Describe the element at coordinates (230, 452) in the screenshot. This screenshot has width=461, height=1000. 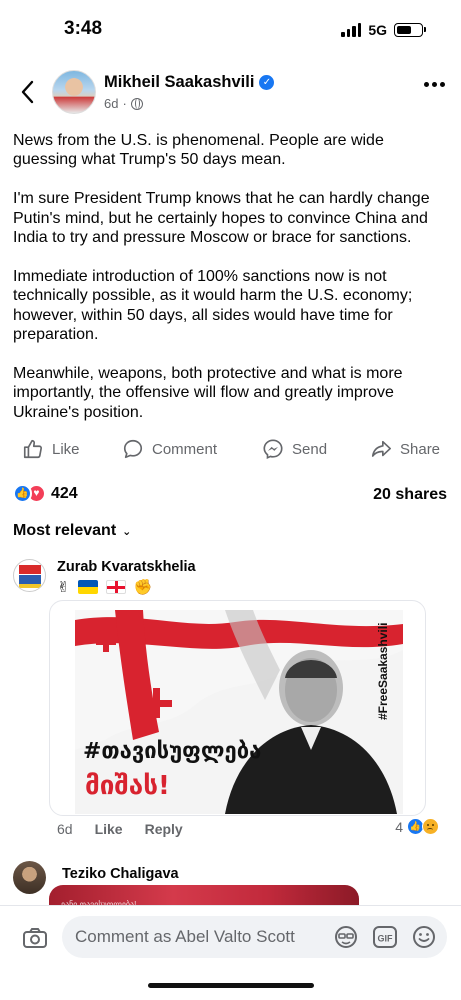
I see `post-actions: Like Comment Send Share` at that location.